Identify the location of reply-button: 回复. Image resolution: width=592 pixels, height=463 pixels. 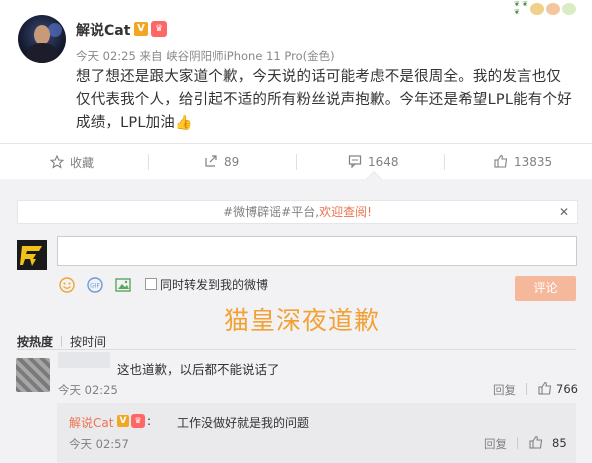
(504, 390).